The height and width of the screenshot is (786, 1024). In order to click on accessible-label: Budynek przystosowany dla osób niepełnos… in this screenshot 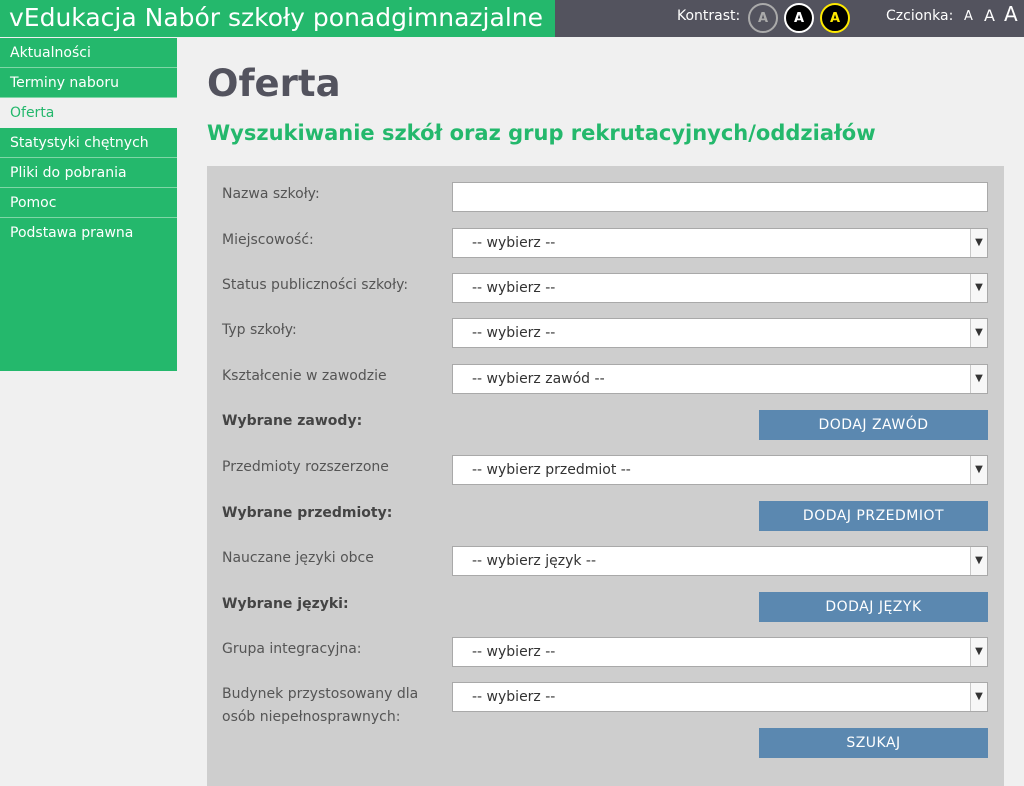, I will do `click(320, 706)`.